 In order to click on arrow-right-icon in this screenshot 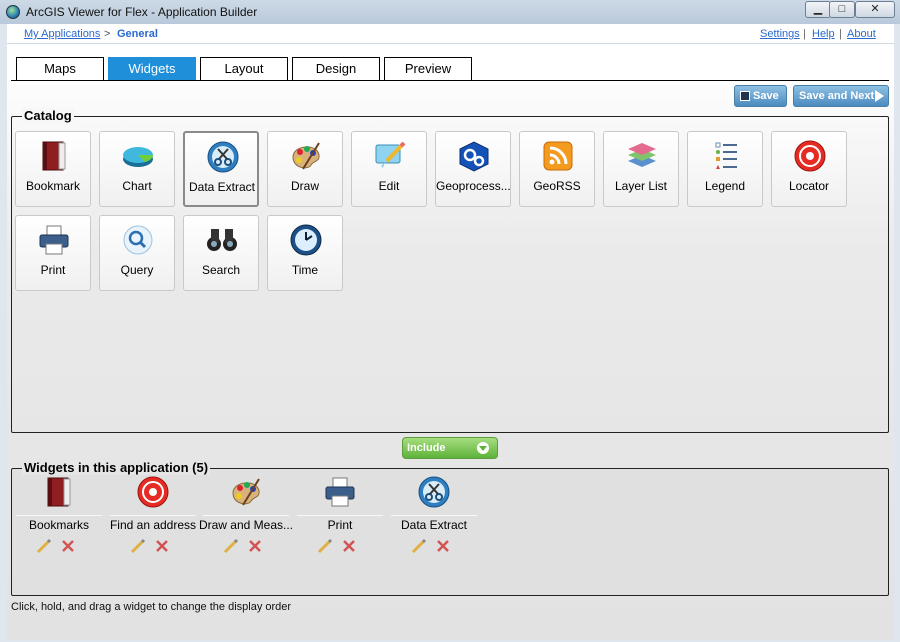, I will do `click(879, 96)`.